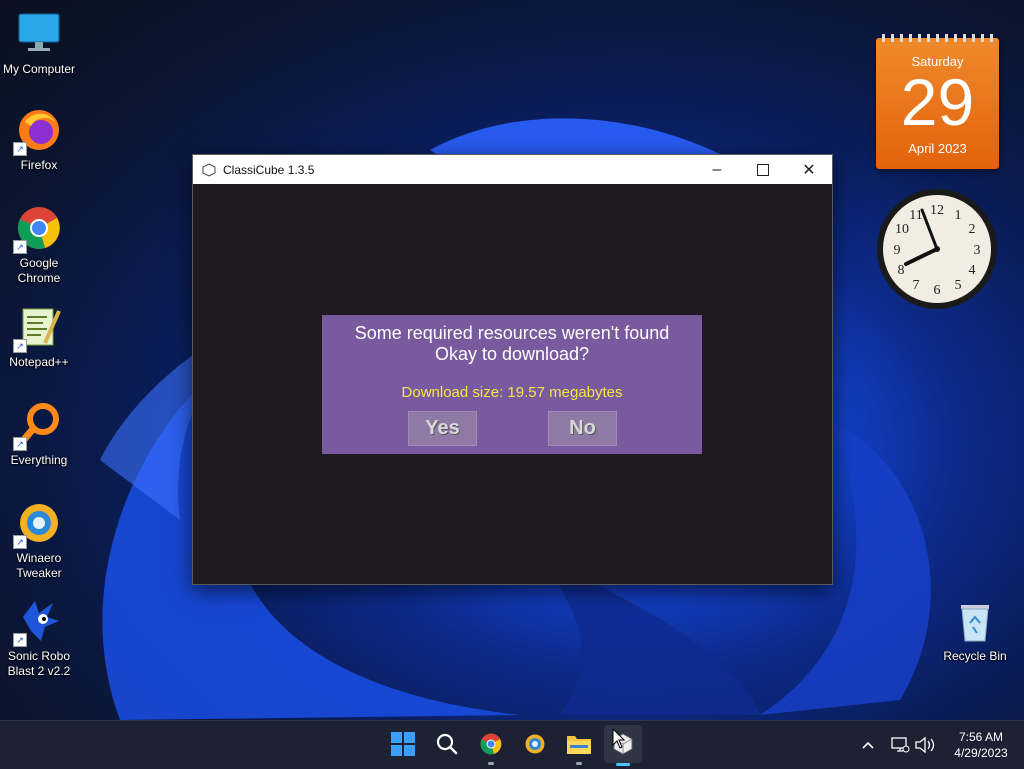 Image resolution: width=1024 pixels, height=769 pixels. Describe the element at coordinates (902, 229) in the screenshot. I see `svg-text: 10` at that location.